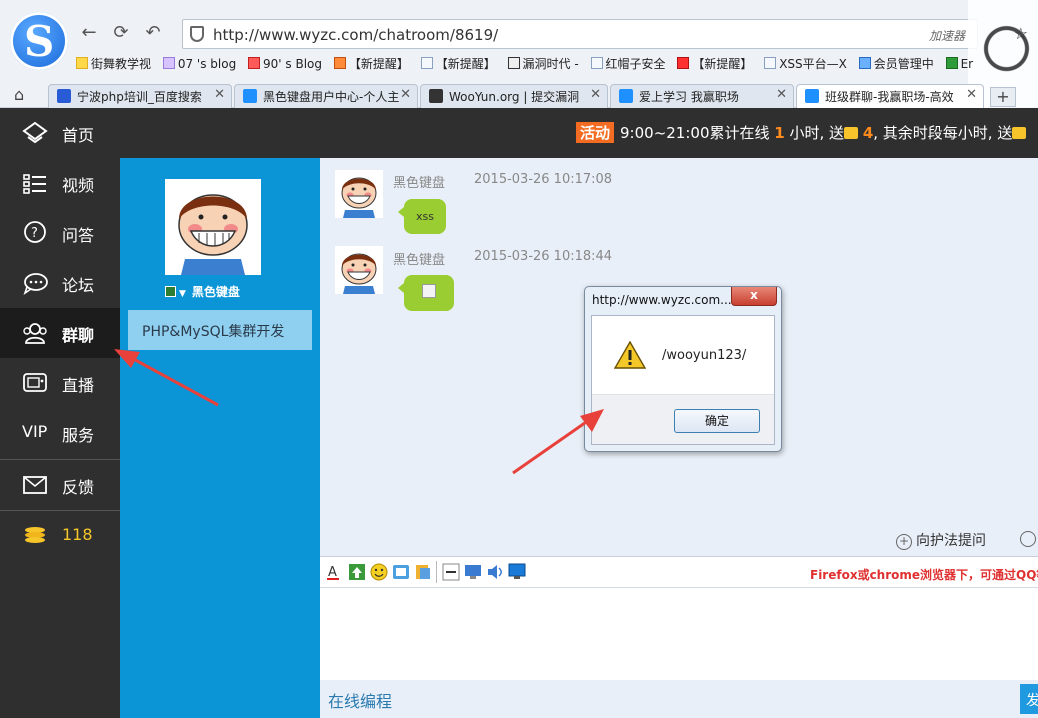 The image size is (1038, 718). I want to click on bookmark-item: XSS平台—X, so click(805, 63).